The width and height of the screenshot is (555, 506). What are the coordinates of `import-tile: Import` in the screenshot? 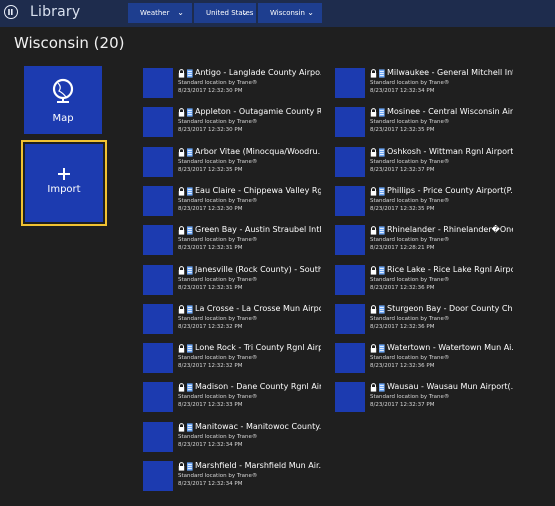 It's located at (64, 183).